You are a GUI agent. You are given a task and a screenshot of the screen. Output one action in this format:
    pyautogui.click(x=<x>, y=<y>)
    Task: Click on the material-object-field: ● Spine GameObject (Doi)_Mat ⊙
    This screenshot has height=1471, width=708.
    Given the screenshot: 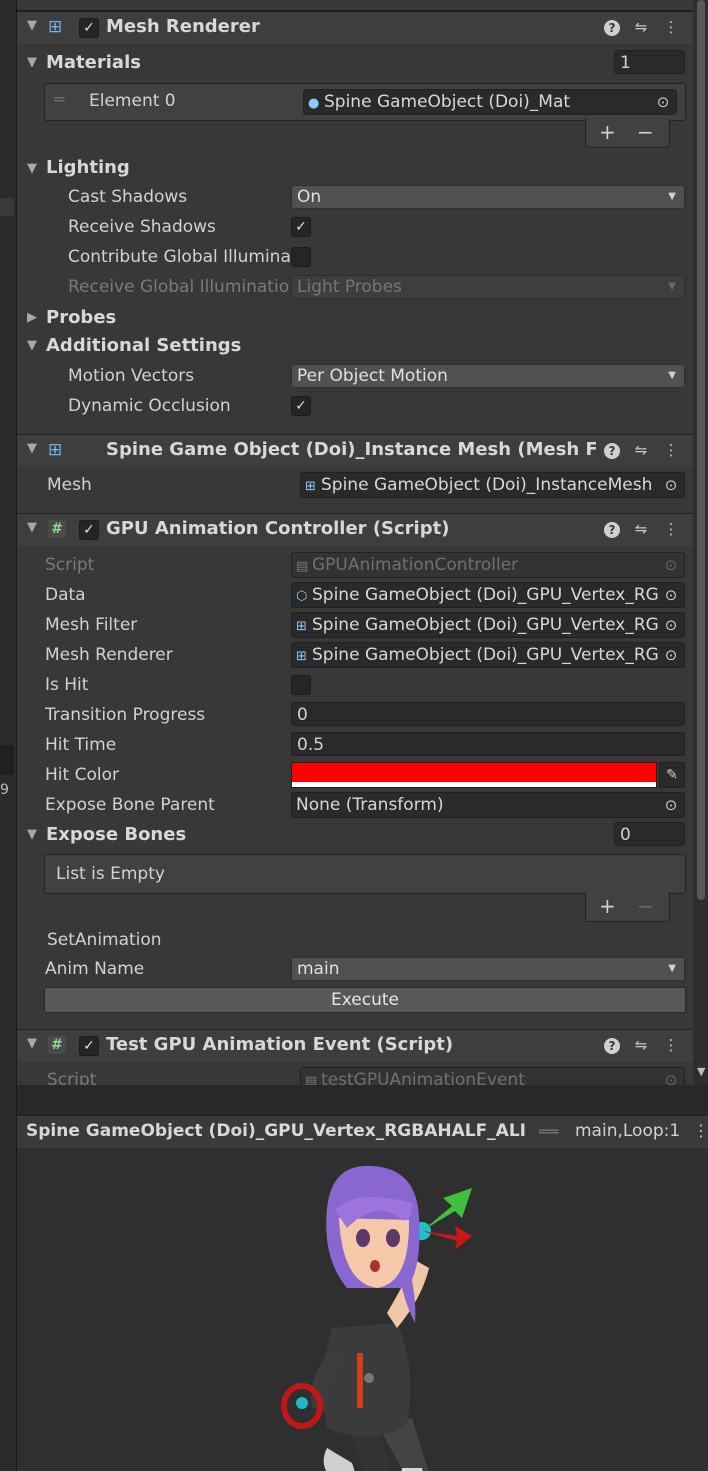 What is the action you would take?
    pyautogui.click(x=490, y=102)
    